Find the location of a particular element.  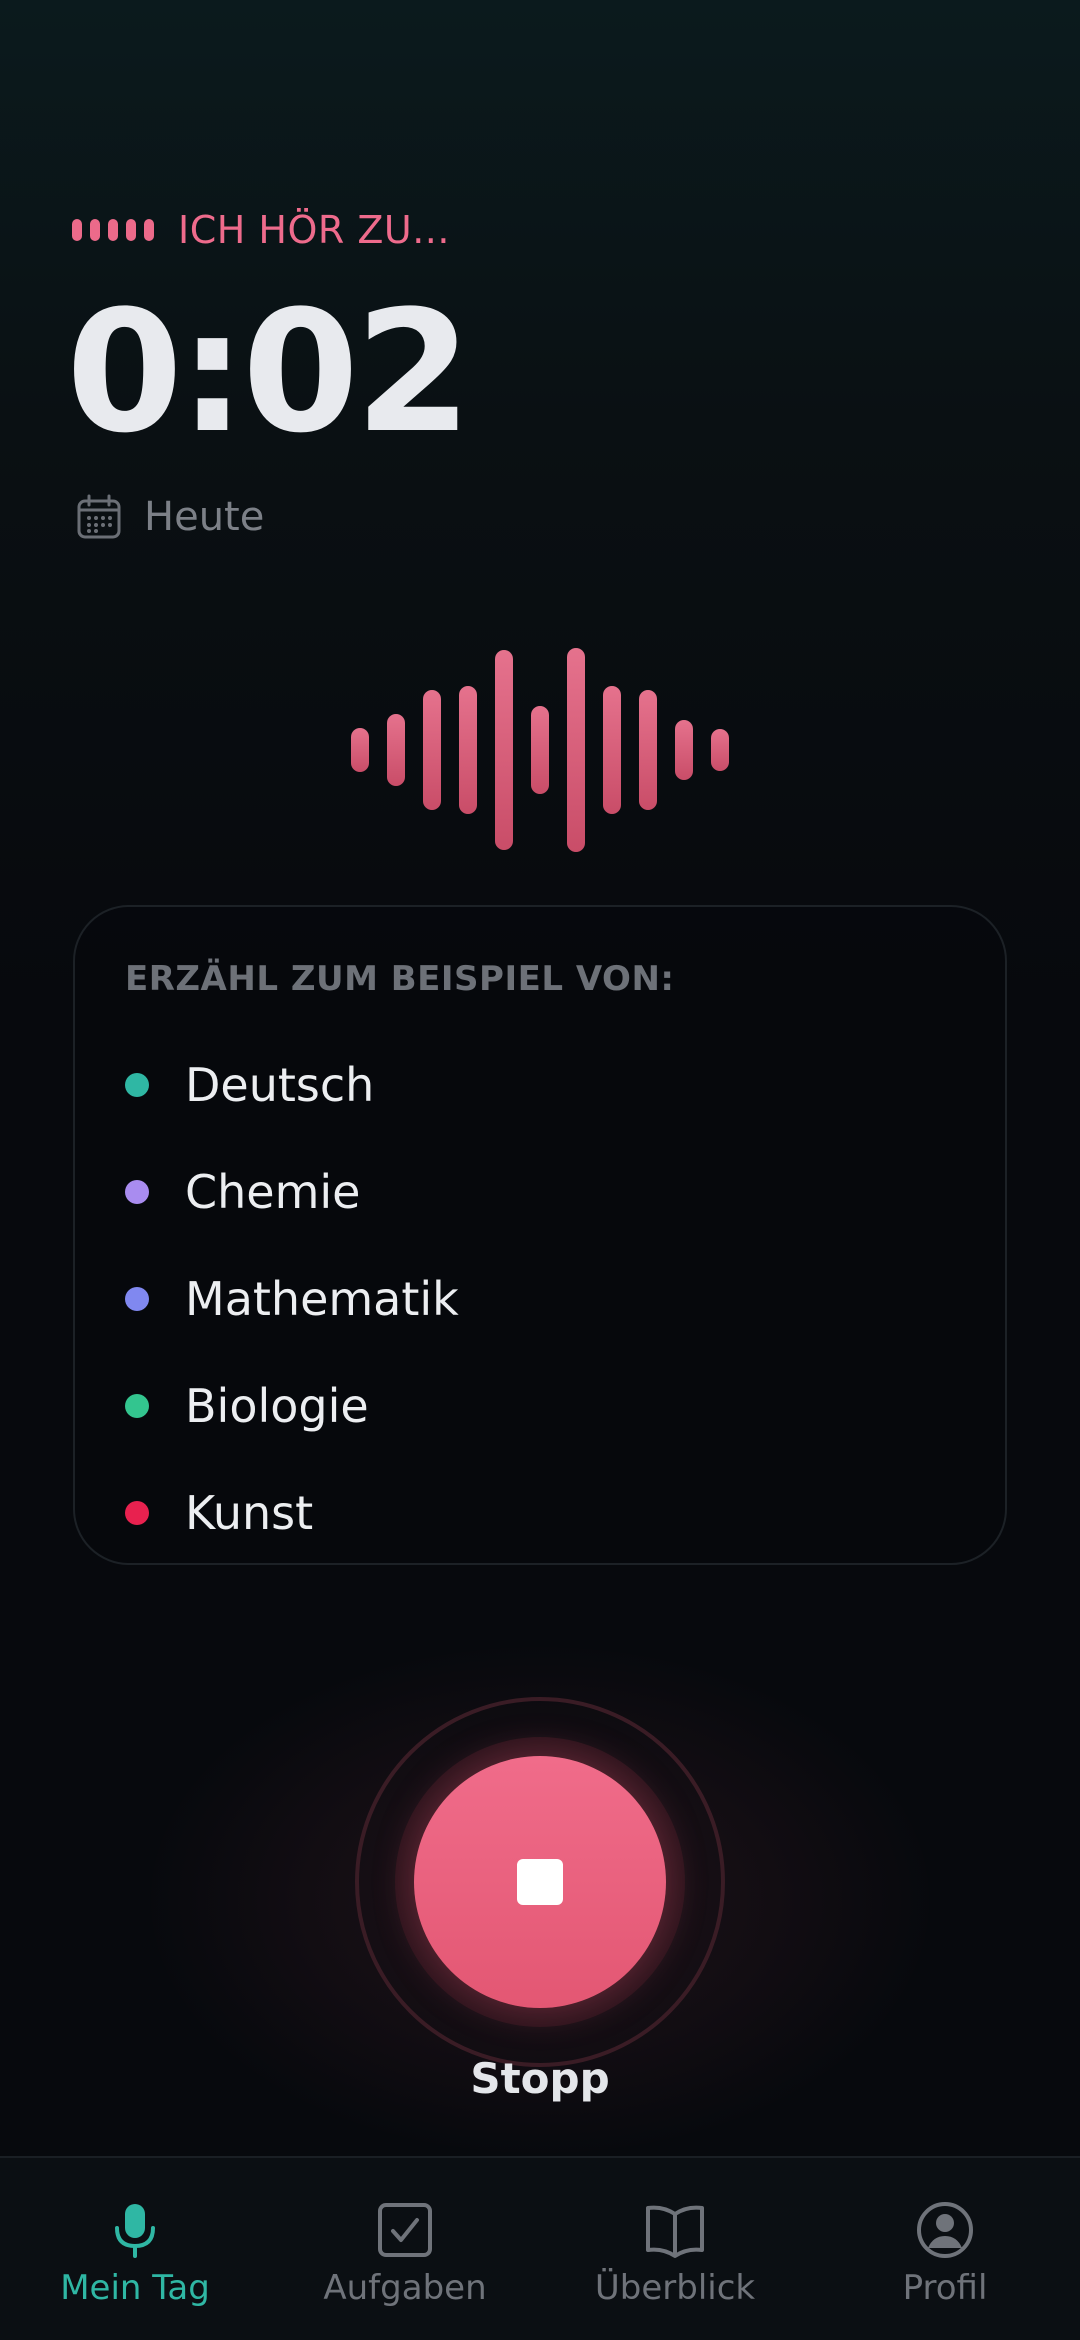

nav-label: Profil is located at coordinates (945, 2288).